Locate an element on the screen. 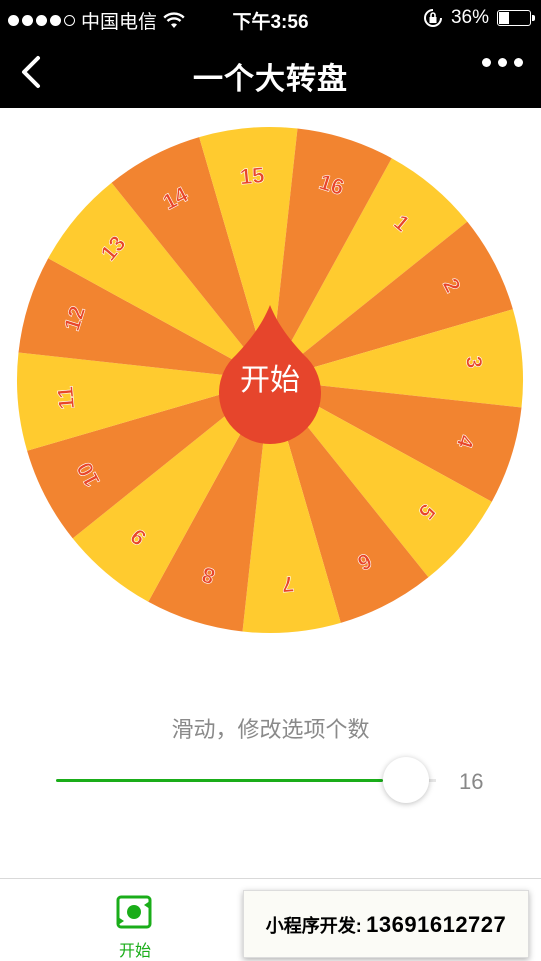 This screenshot has height=961, width=541. slider-thumb is located at coordinates (405, 780).